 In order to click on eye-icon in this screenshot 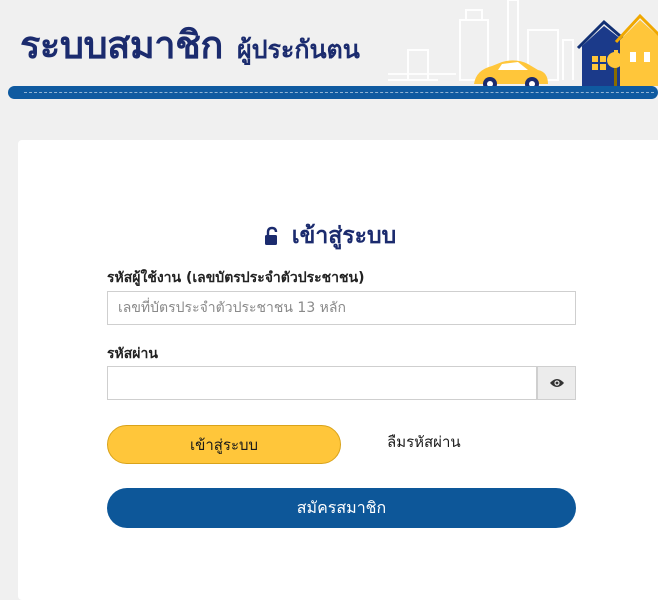, I will do `click(556, 383)`.